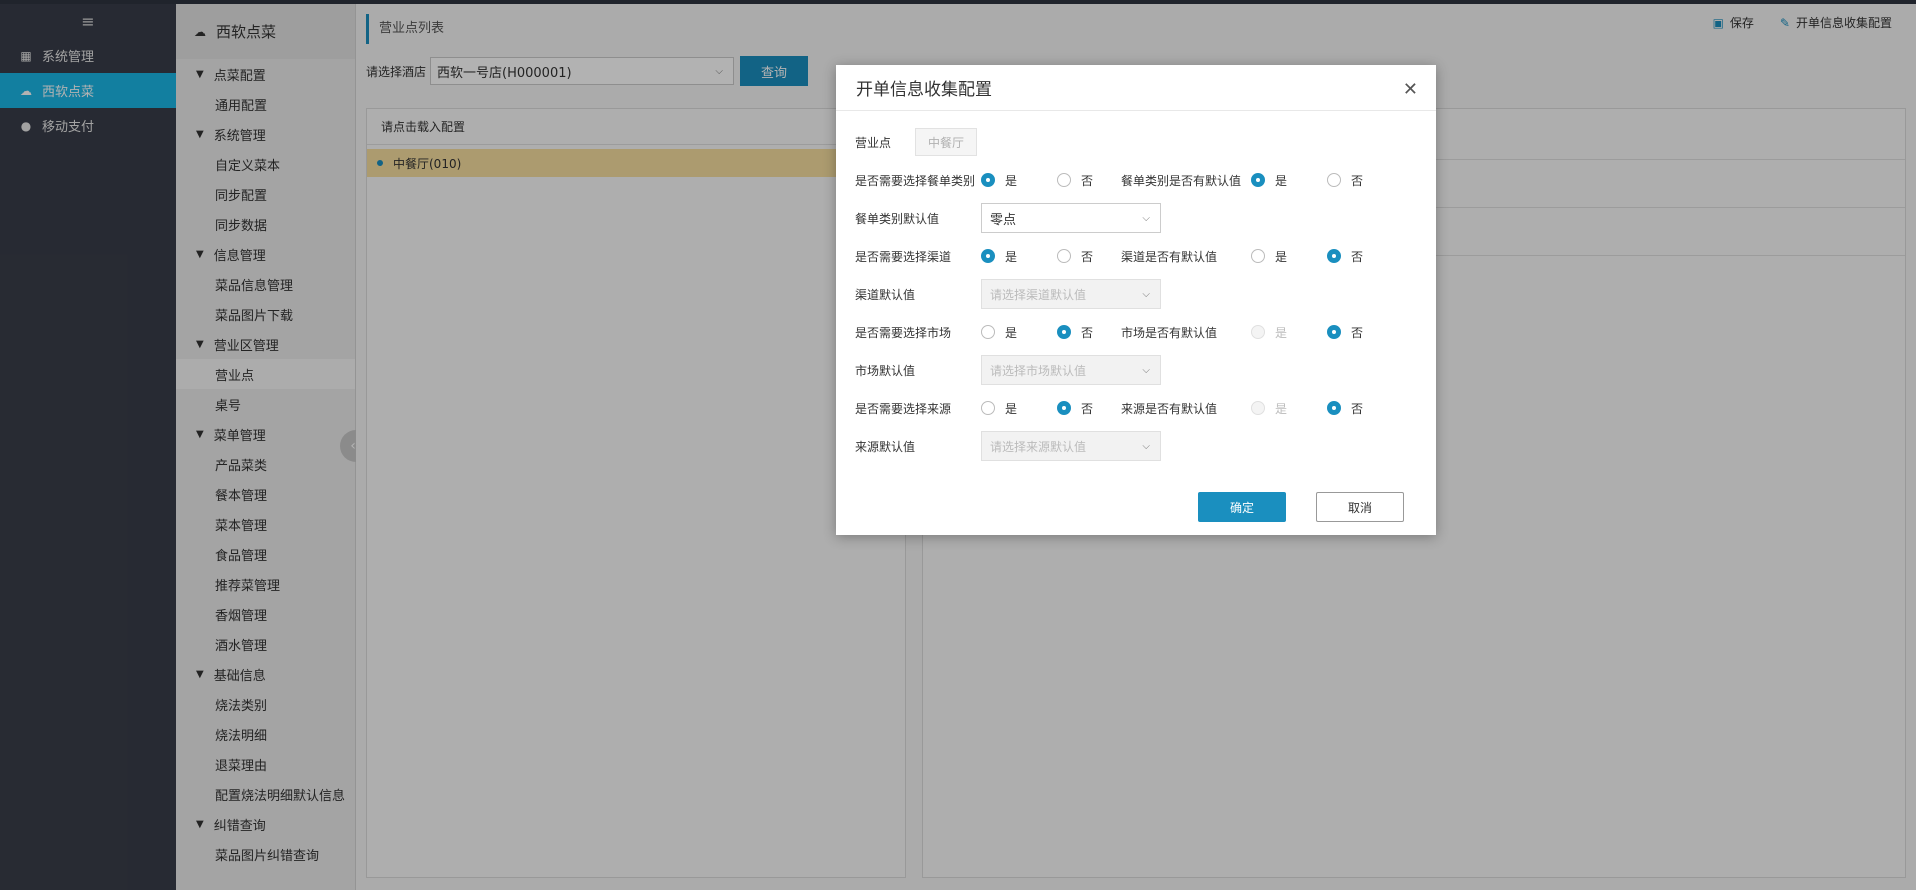 The width and height of the screenshot is (1916, 890). What do you see at coordinates (946, 142) in the screenshot?
I see `outlet-value: 中餐厅` at bounding box center [946, 142].